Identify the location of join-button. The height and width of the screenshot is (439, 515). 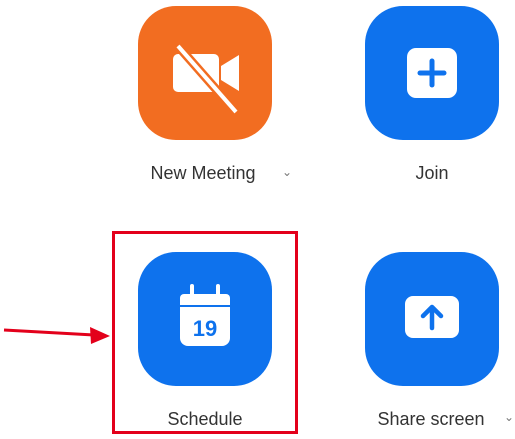
(432, 73).